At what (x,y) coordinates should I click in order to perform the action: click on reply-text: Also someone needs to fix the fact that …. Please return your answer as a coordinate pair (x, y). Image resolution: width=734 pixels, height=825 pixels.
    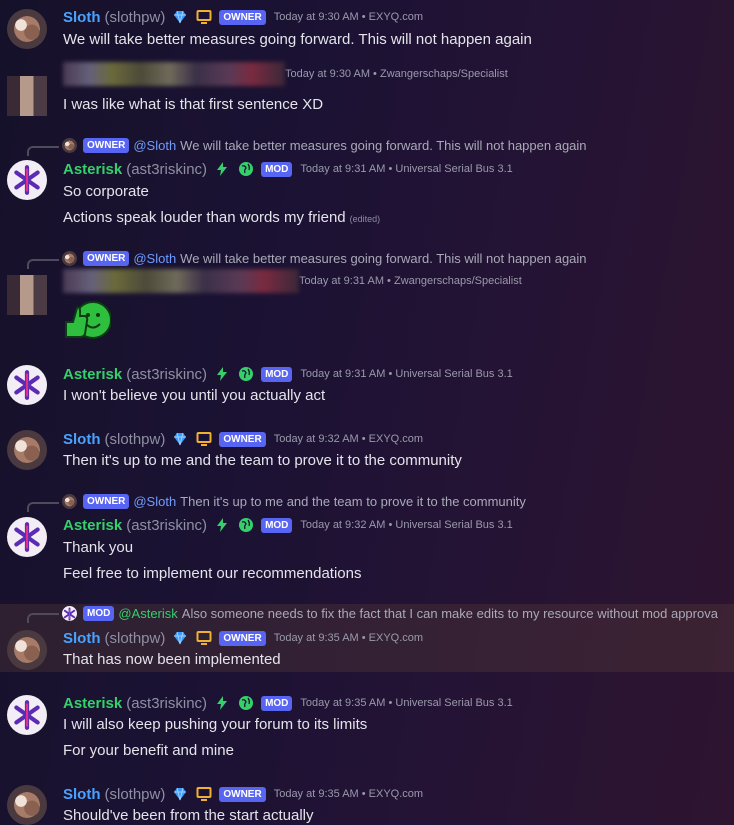
    Looking at the image, I should click on (449, 613).